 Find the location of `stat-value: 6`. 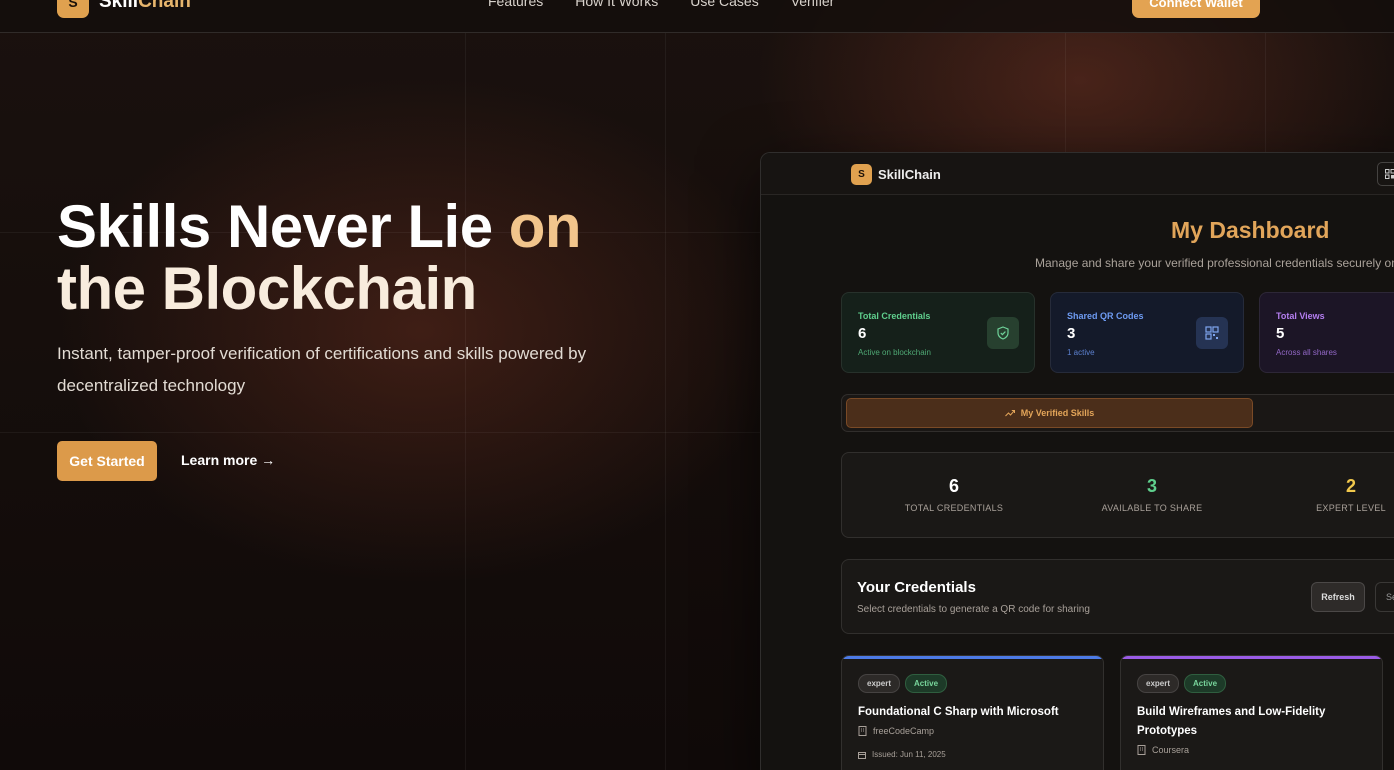

stat-value: 6 is located at coordinates (862, 333).